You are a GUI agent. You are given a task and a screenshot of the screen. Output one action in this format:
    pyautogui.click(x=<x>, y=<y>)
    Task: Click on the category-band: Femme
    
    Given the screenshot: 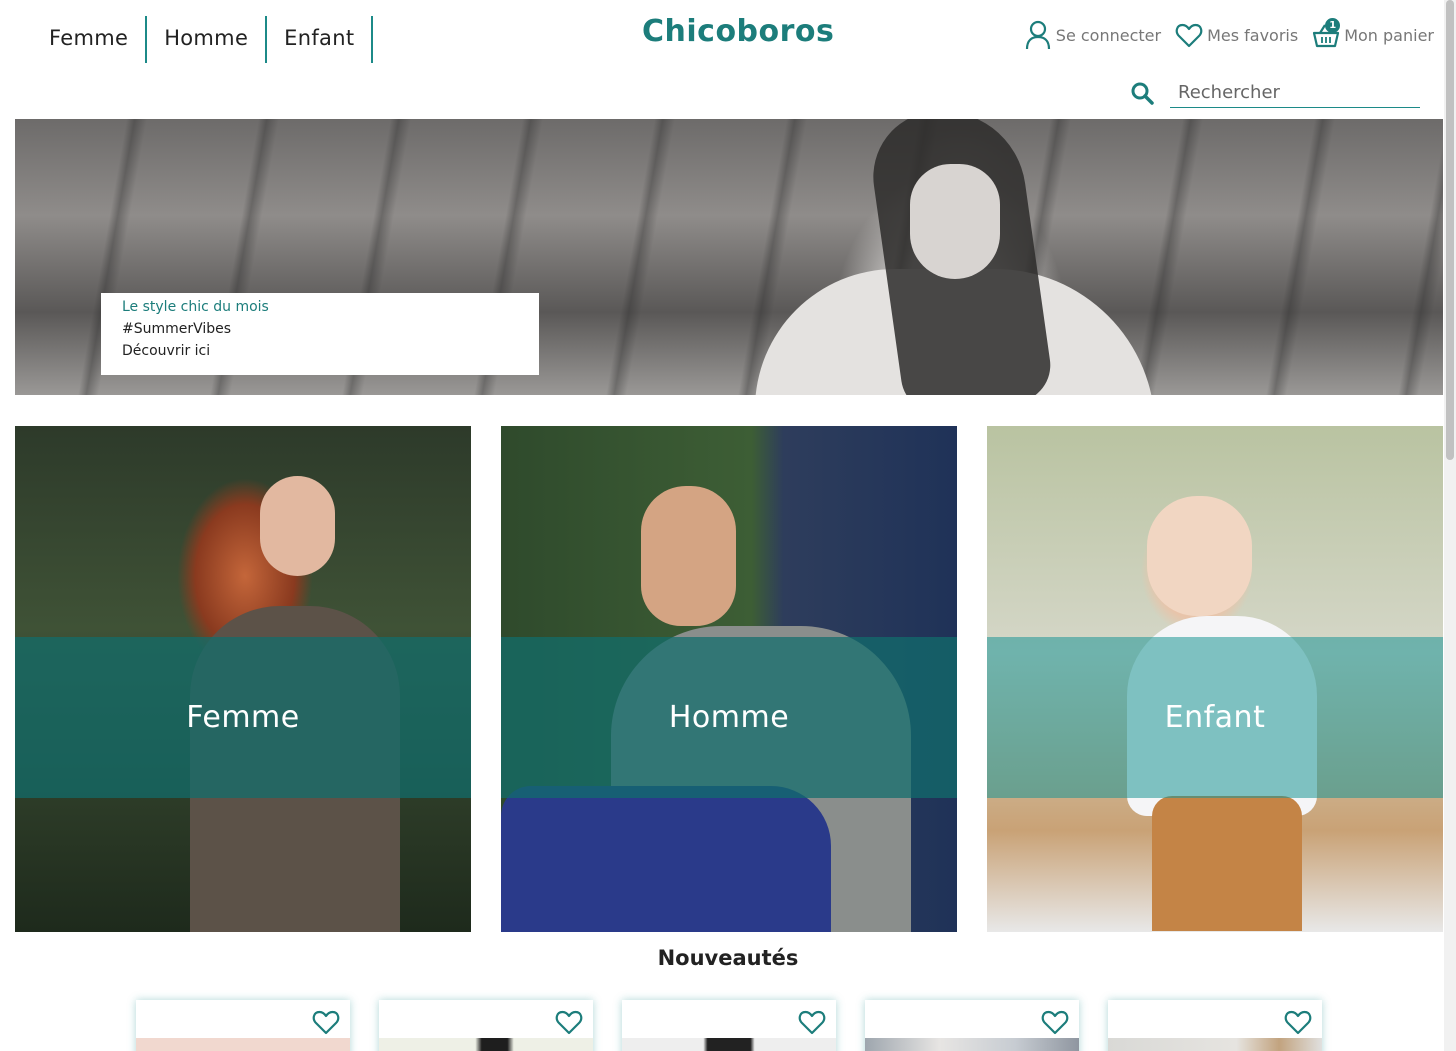 What is the action you would take?
    pyautogui.click(x=243, y=717)
    